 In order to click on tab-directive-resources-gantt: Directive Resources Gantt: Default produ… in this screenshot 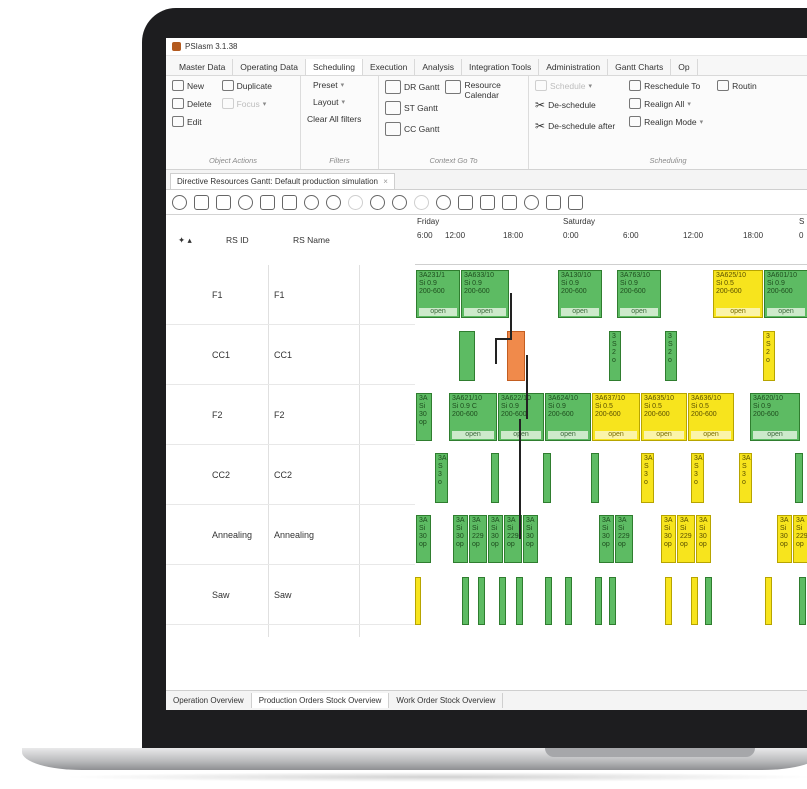, I will do `click(282, 181)`.